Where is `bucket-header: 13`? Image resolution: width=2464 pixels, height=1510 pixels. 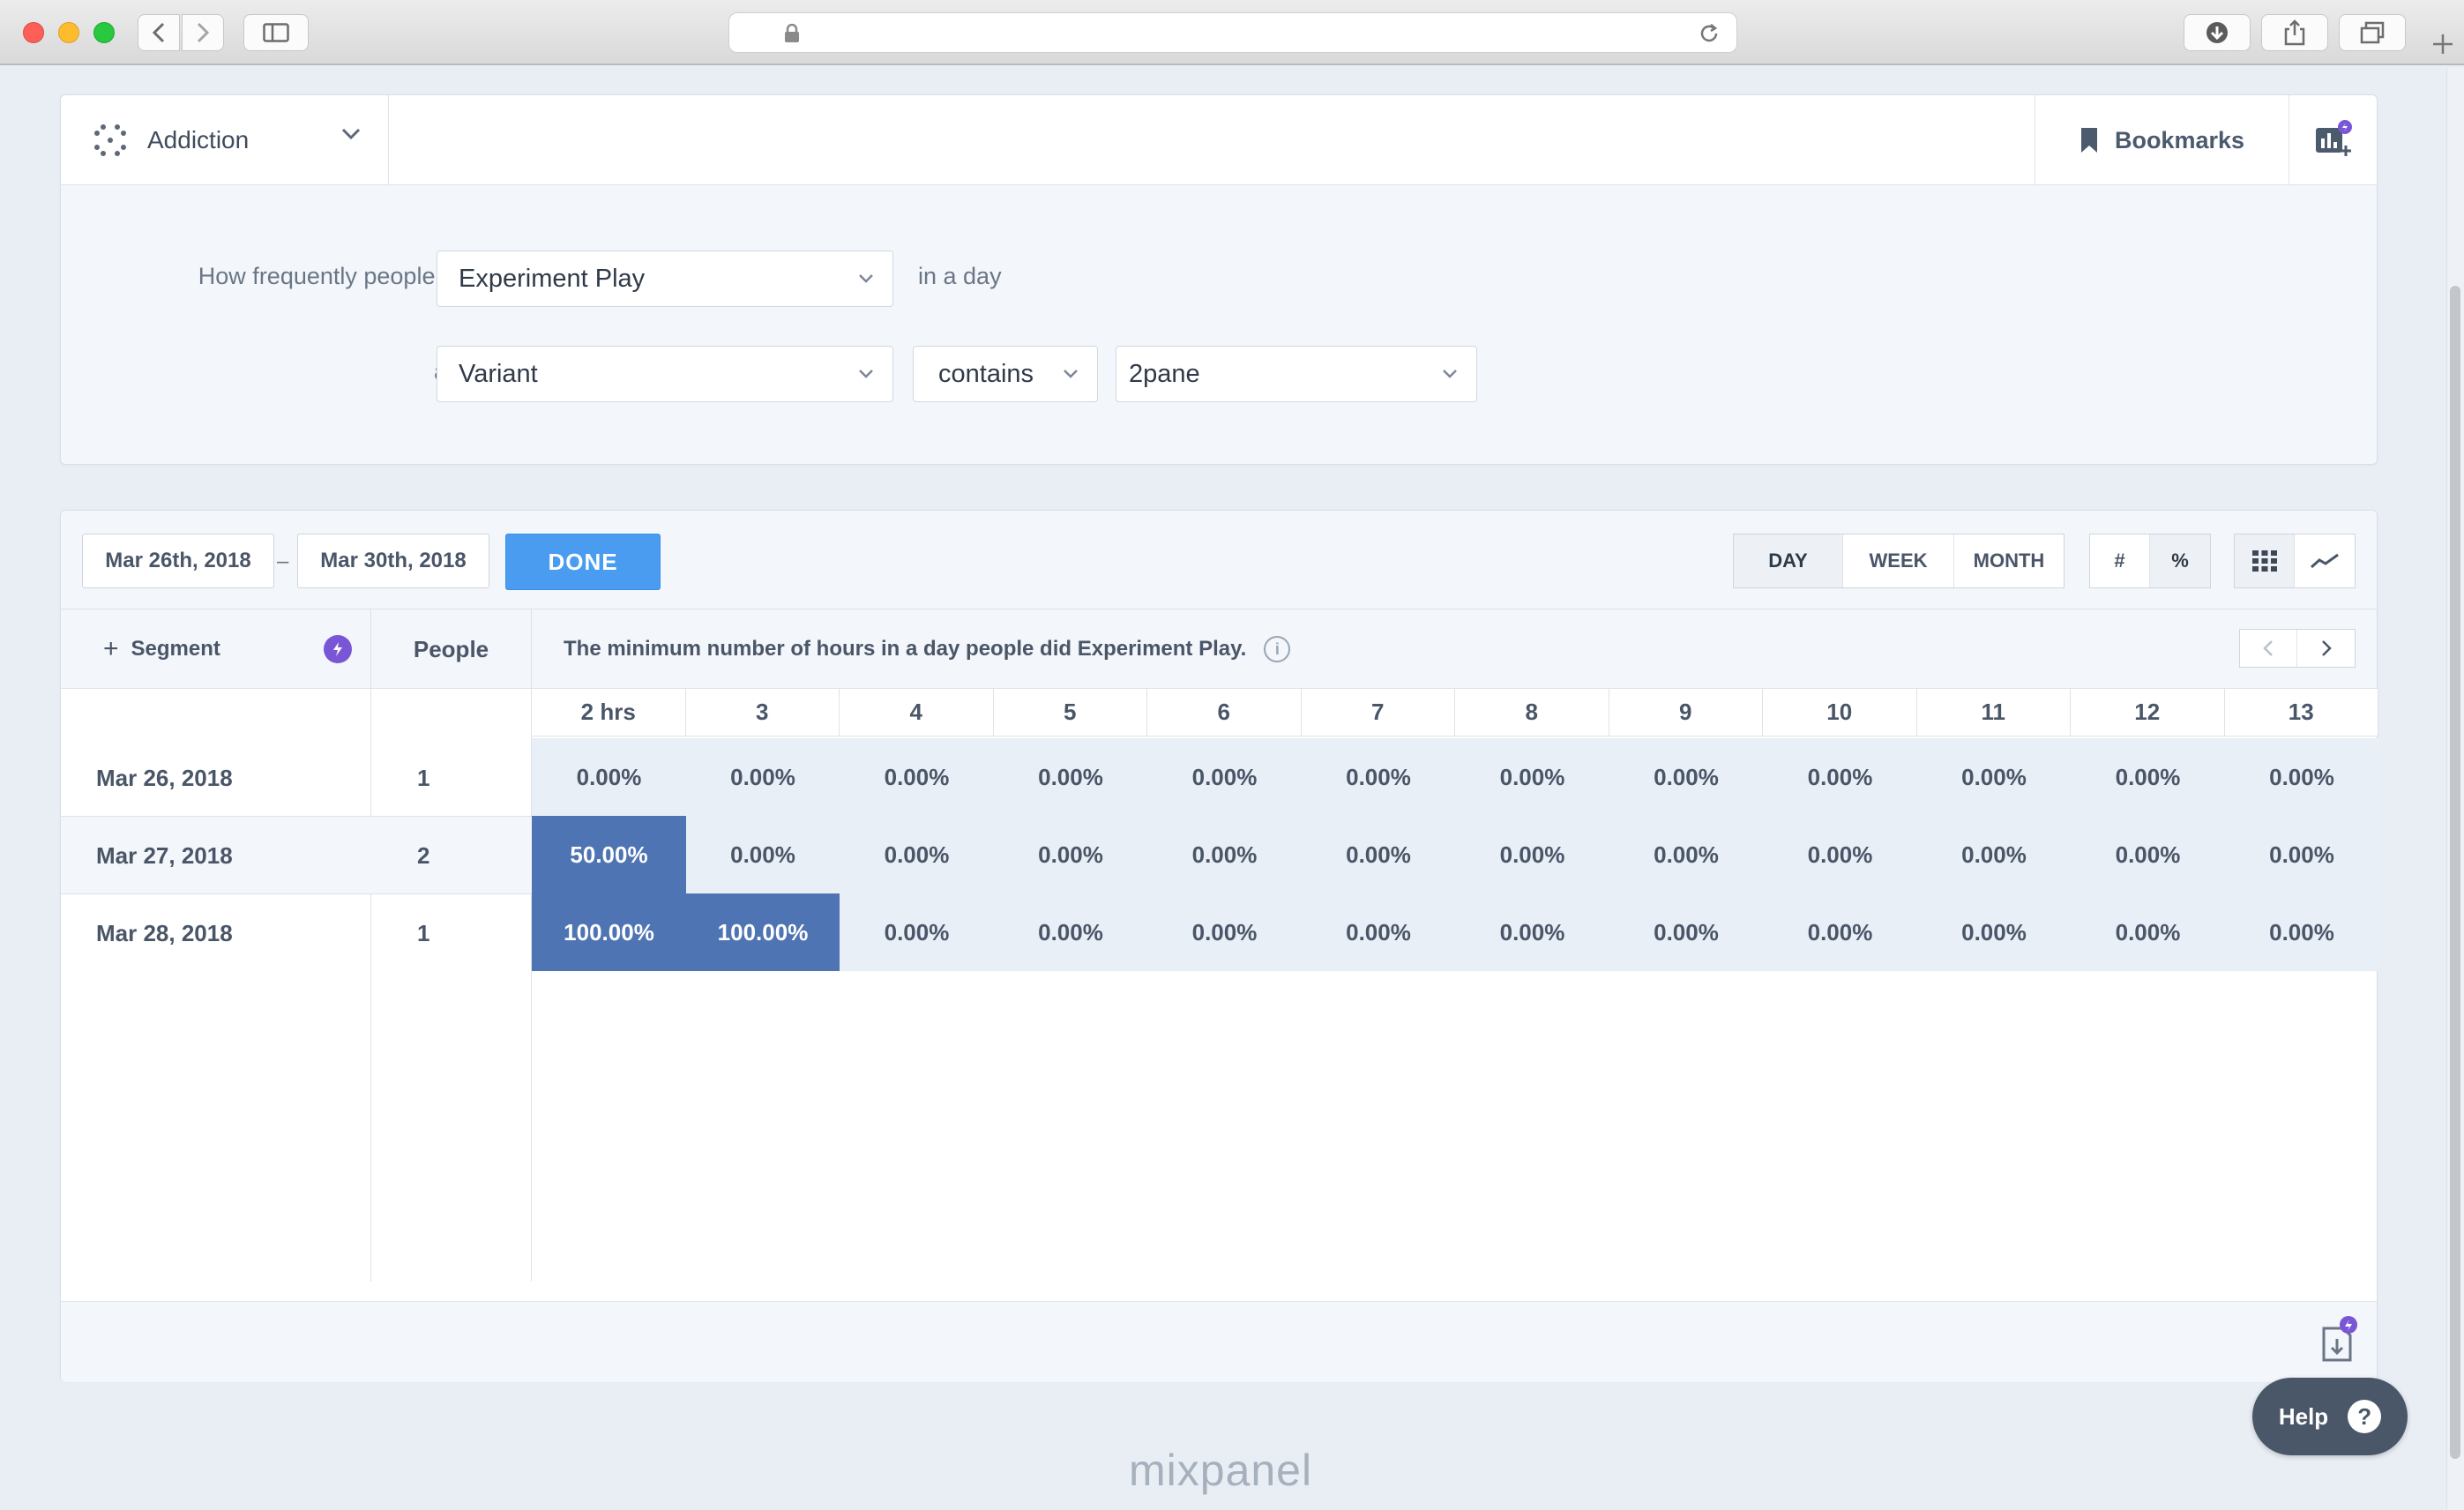
bucket-header: 13 is located at coordinates (2301, 712).